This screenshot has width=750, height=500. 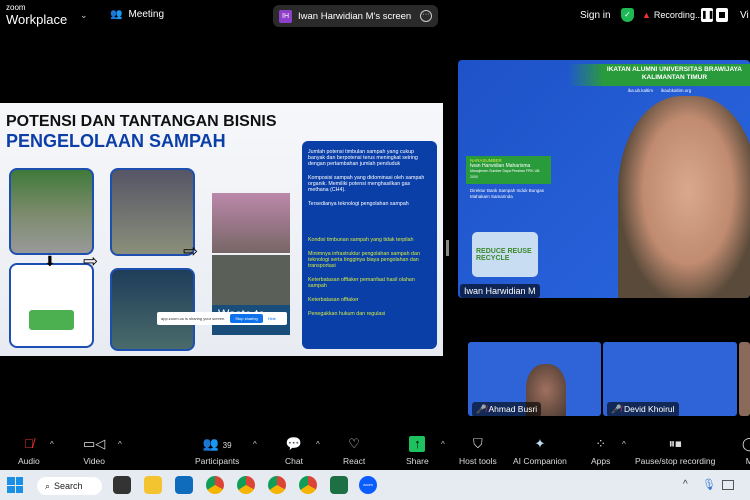 I want to click on participants-button: 👥 39 Participants, so click(x=217, y=451).